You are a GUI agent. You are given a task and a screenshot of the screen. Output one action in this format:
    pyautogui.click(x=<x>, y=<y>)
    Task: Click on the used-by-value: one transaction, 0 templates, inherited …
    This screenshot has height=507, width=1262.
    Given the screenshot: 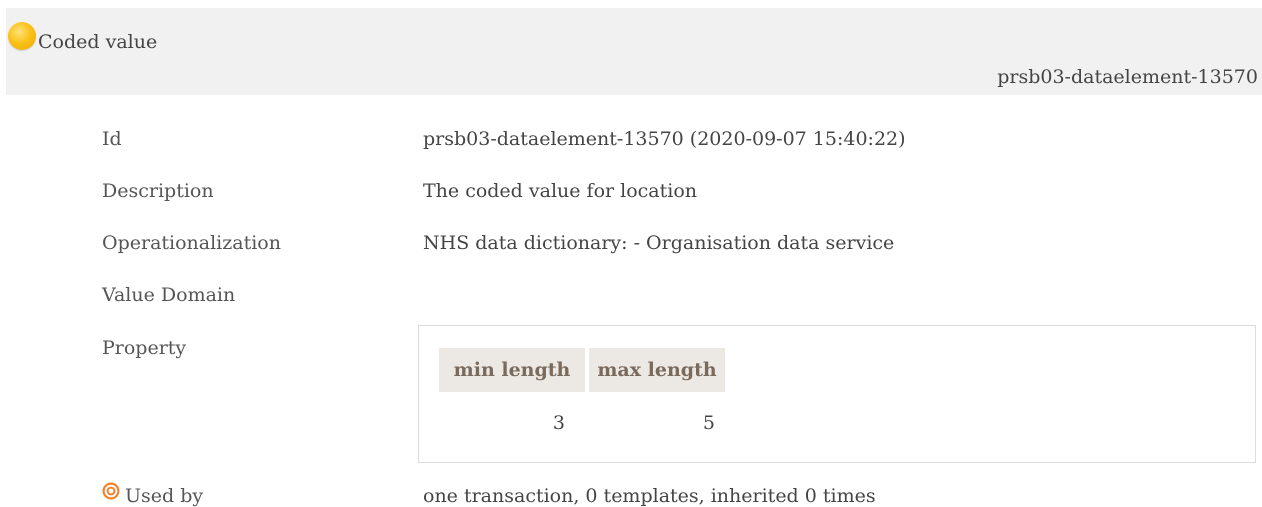 What is the action you would take?
    pyautogui.click(x=649, y=496)
    